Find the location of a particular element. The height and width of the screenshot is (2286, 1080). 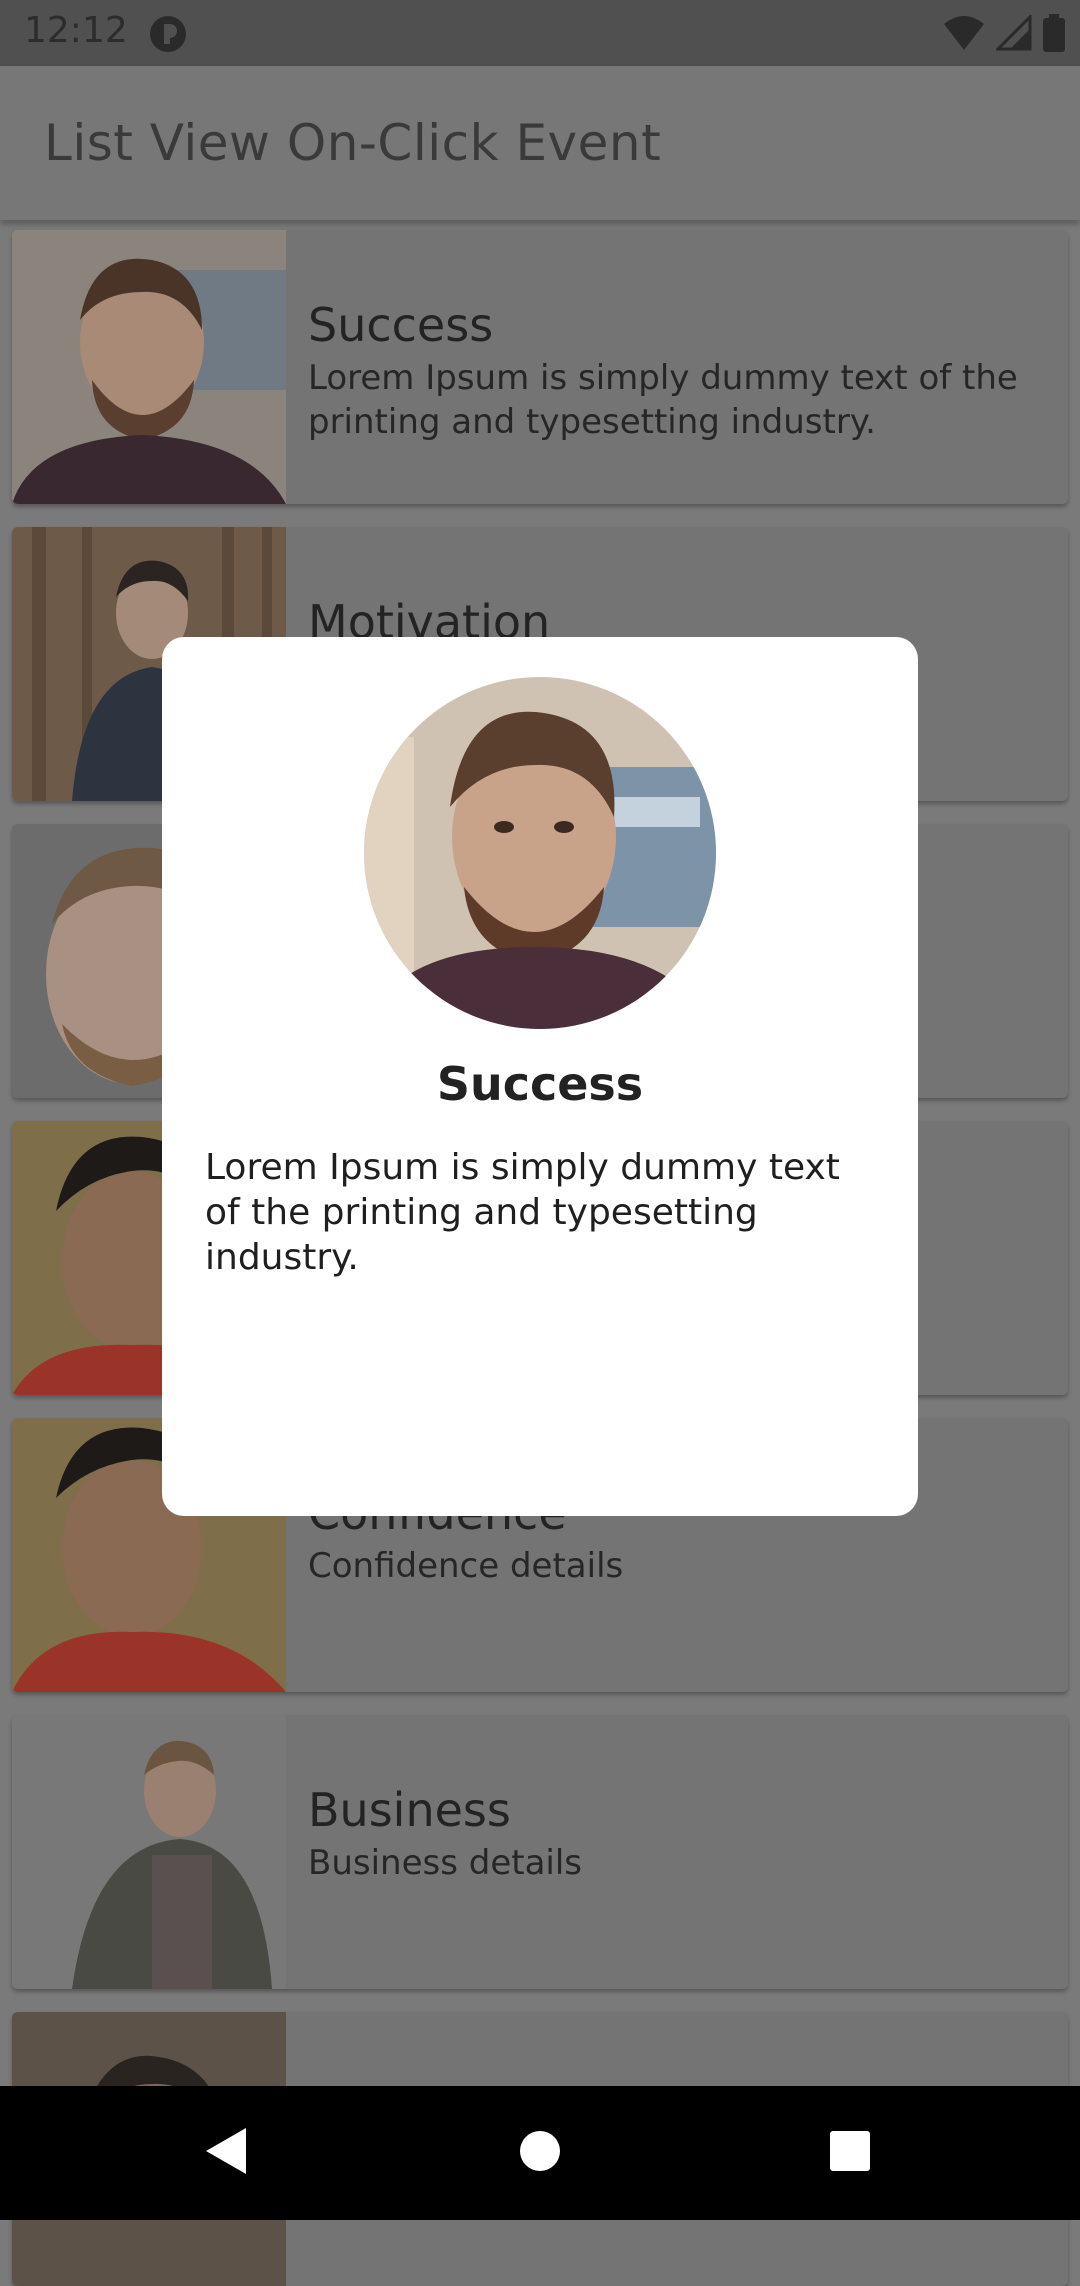

wifi-icon is located at coordinates (964, 35).